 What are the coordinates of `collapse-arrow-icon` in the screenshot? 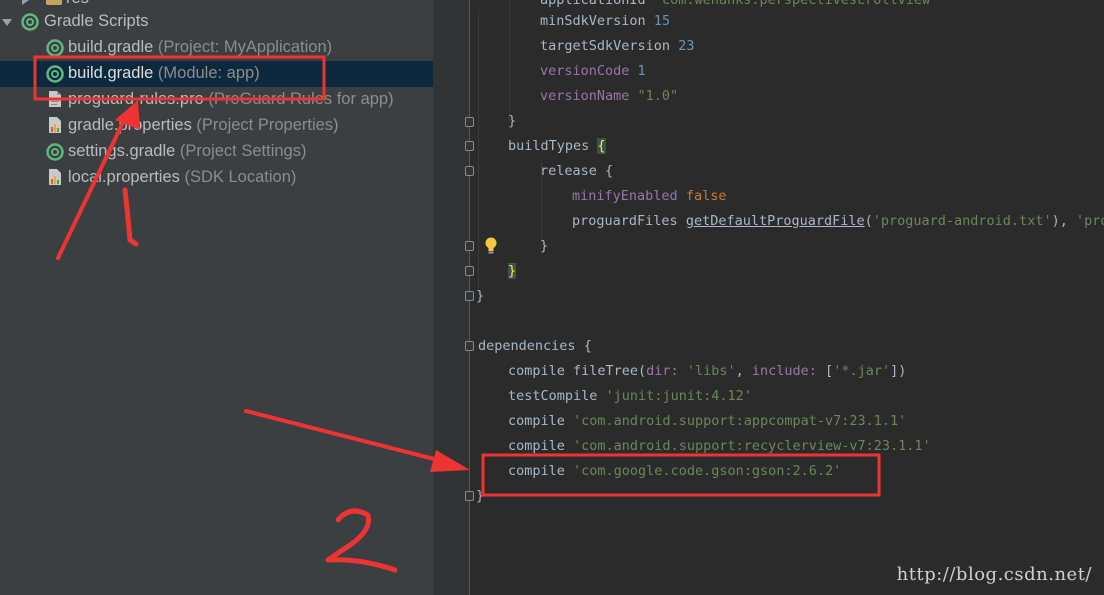 It's located at (7, 22).